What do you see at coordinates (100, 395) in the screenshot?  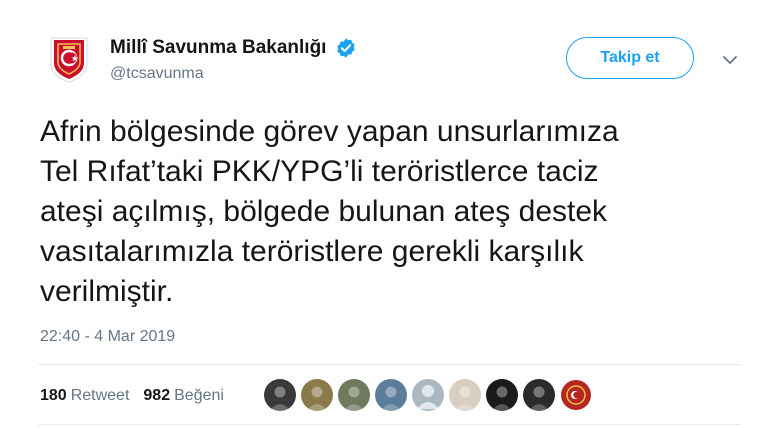 I see `retweet-label: Retweet` at bounding box center [100, 395].